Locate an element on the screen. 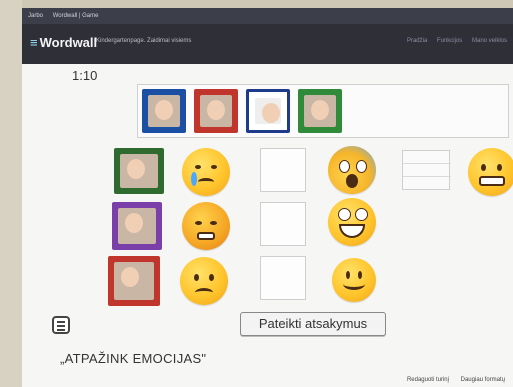  edit-content-link: Redaguoti turinį is located at coordinates (428, 380).